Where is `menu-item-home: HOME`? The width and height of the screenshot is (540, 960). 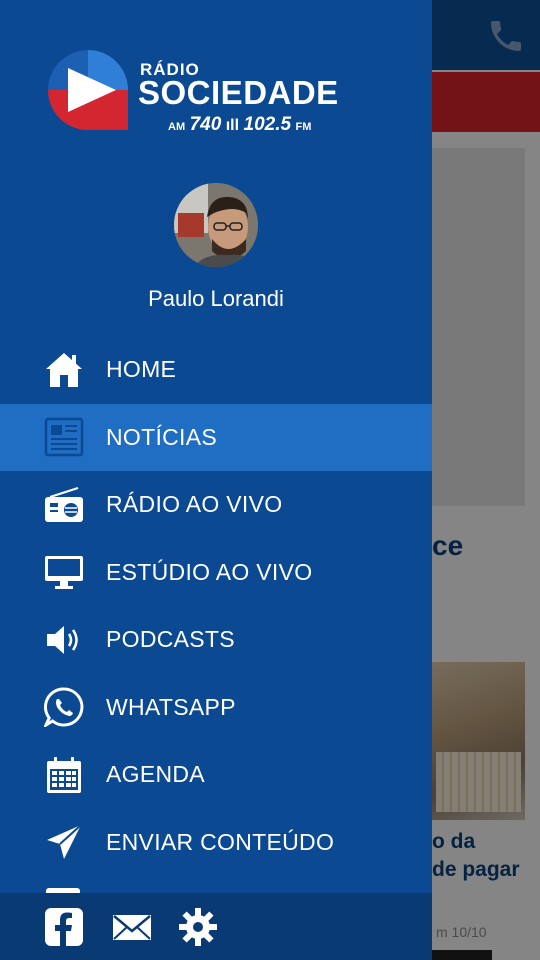
menu-item-home: HOME is located at coordinates (216, 370).